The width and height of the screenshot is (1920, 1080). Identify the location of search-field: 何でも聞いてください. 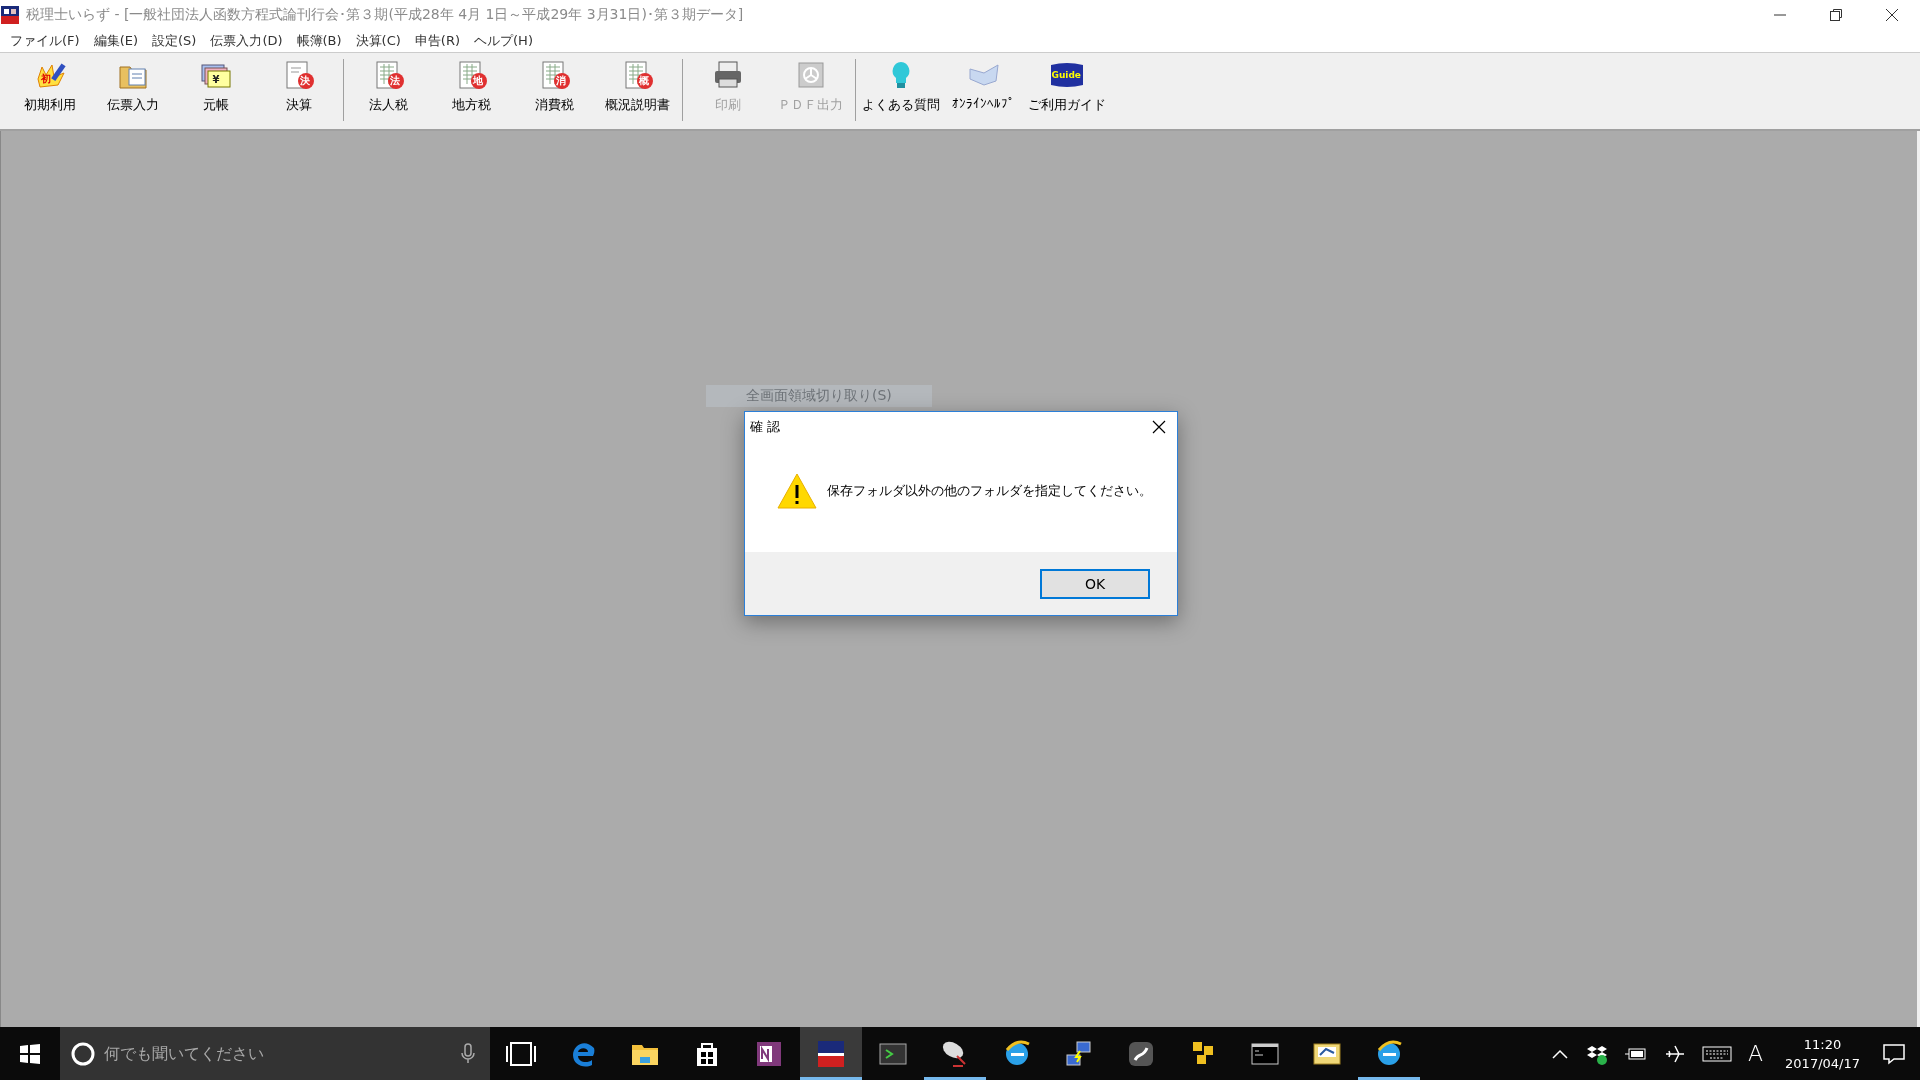
(275, 1053).